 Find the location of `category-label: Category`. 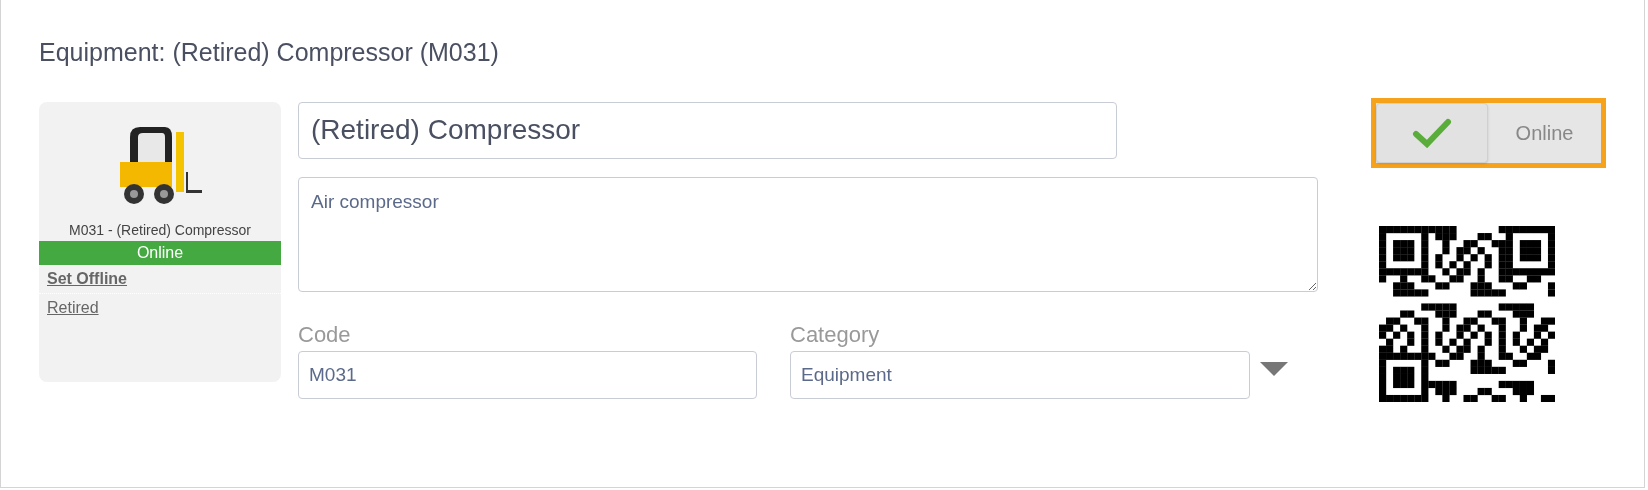

category-label: Category is located at coordinates (835, 334).